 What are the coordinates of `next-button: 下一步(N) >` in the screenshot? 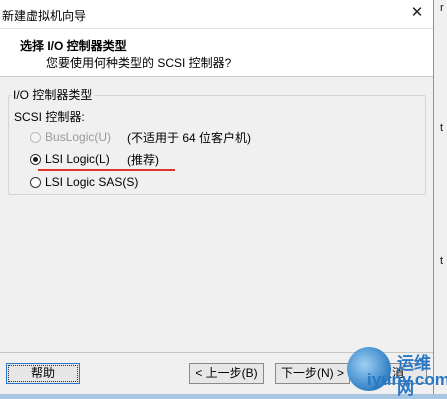 It's located at (312, 373).